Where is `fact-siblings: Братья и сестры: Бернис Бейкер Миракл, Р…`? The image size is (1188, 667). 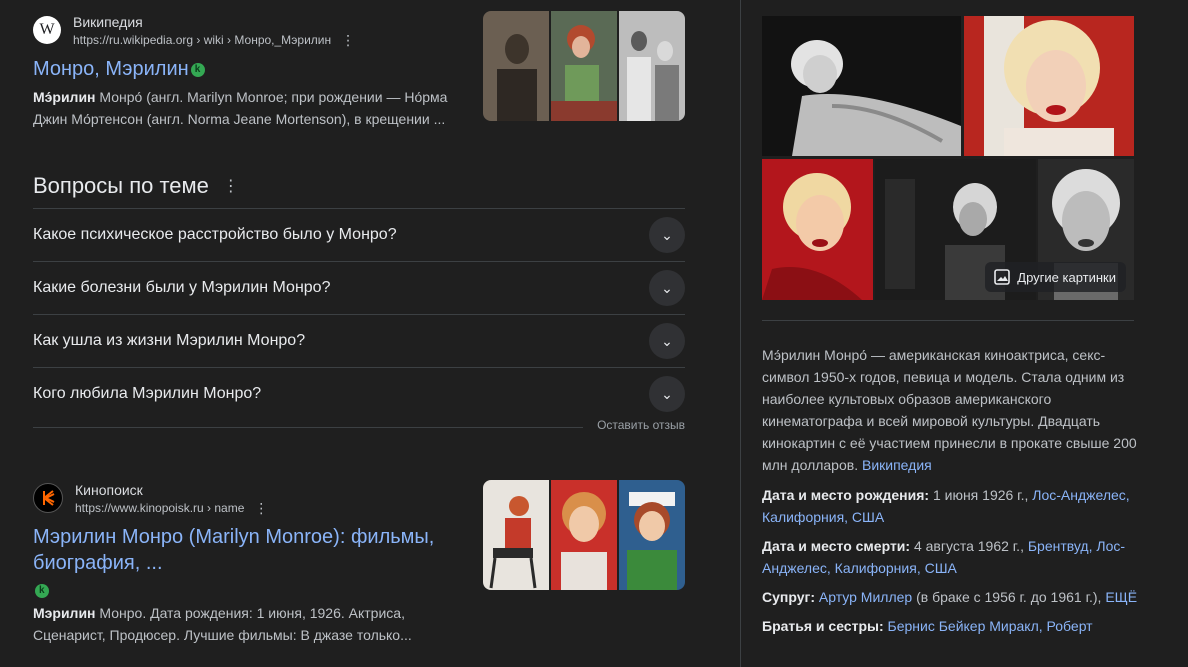 fact-siblings: Братья и сестры: Бернис Бейкер Миракл, Р… is located at coordinates (952, 626).